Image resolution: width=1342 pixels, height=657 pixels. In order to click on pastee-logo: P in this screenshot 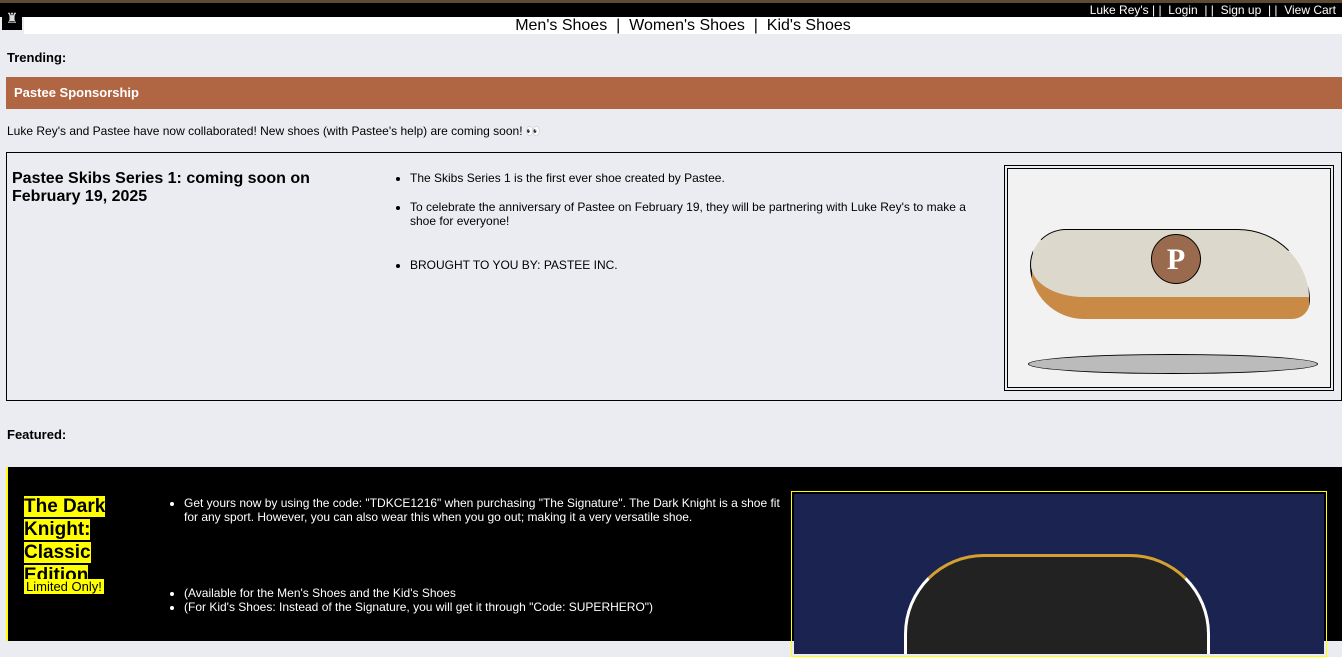, I will do `click(1176, 259)`.